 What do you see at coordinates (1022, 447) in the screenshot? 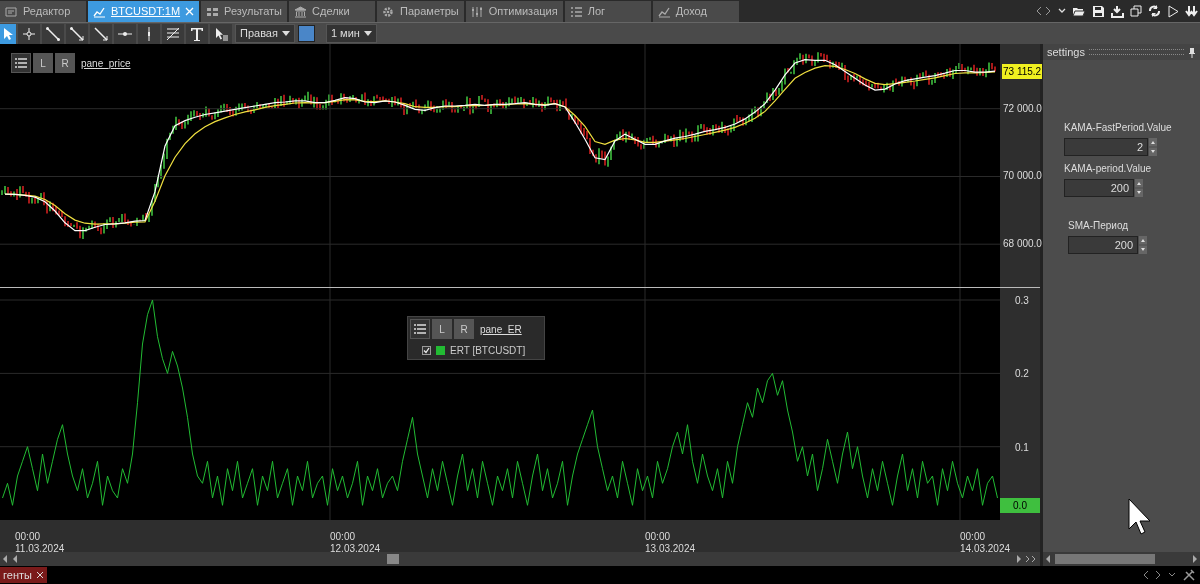
I see `axis-label: 0.1` at bounding box center [1022, 447].